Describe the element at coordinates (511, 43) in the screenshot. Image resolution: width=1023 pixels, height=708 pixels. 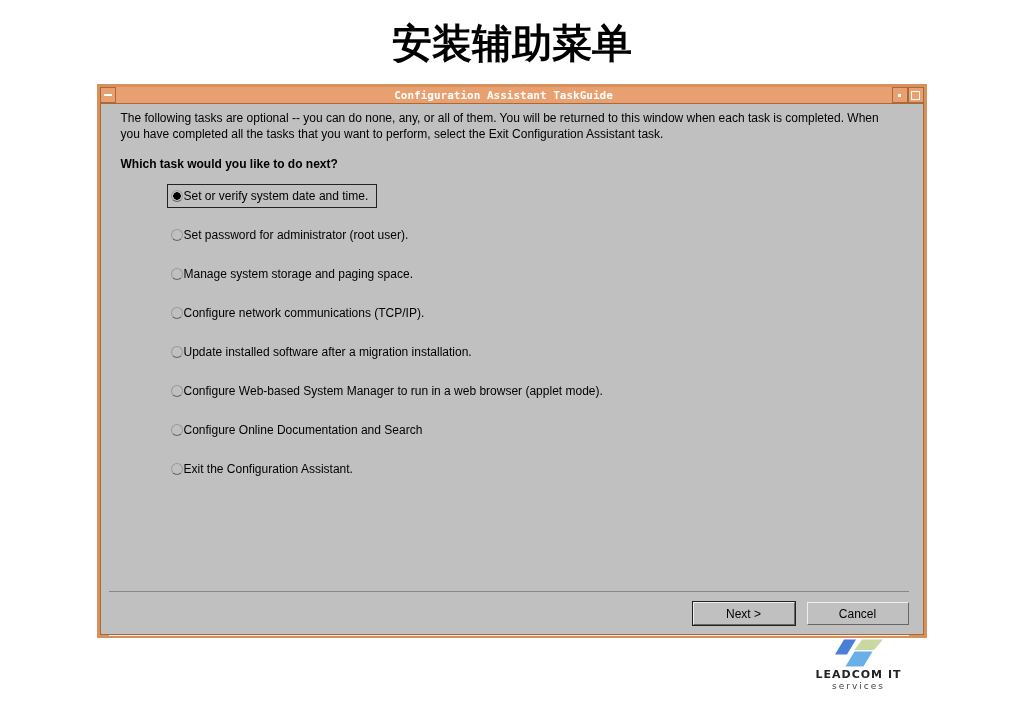
I see `slide-title: 安装辅助菜单` at that location.